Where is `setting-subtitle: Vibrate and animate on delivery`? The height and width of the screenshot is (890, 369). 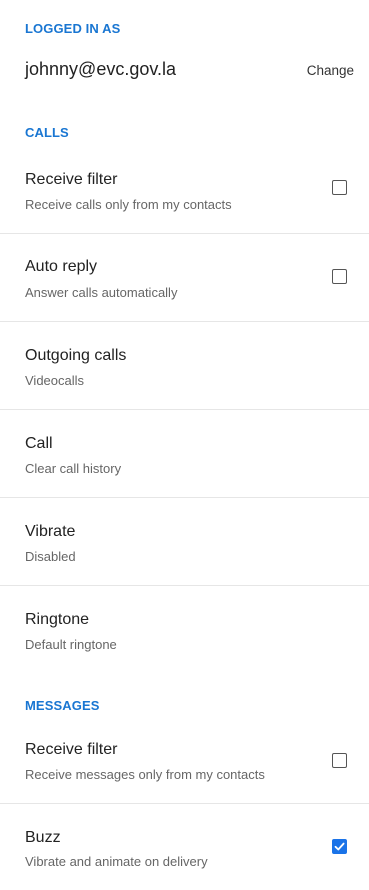
setting-subtitle: Vibrate and animate on delivery is located at coordinates (116, 861).